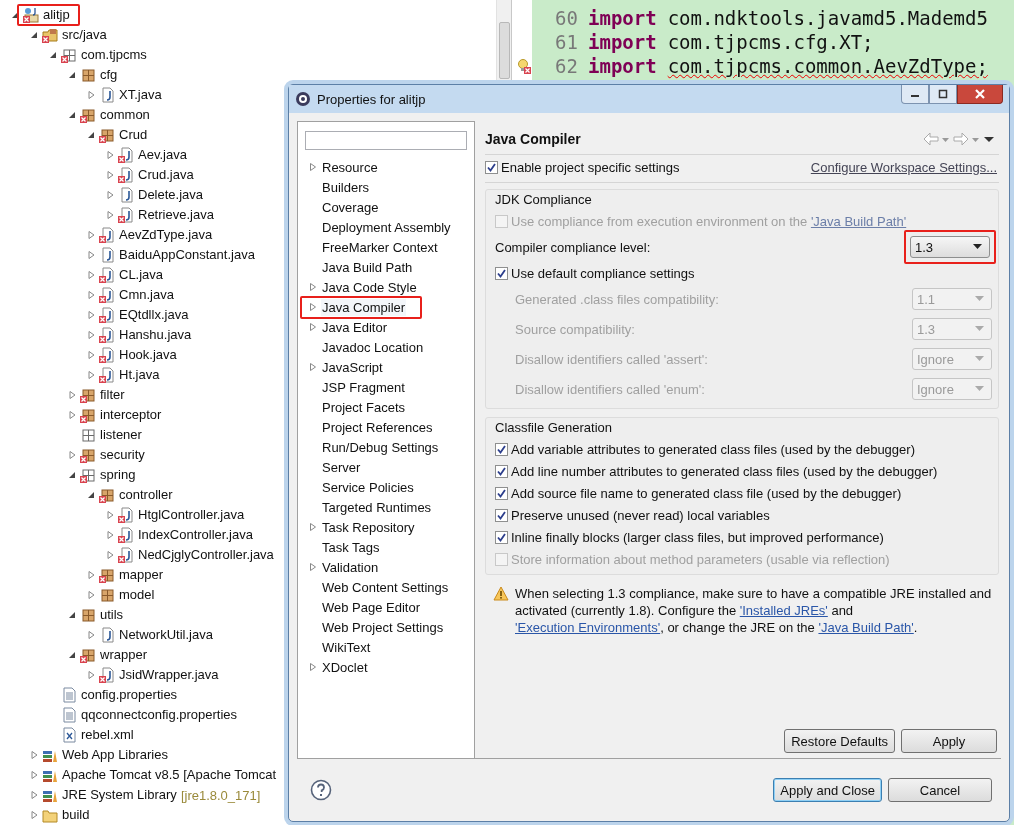 Image resolution: width=1014 pixels, height=825 pixels. What do you see at coordinates (141, 575) in the screenshot?
I see `tree-item: mapper` at bounding box center [141, 575].